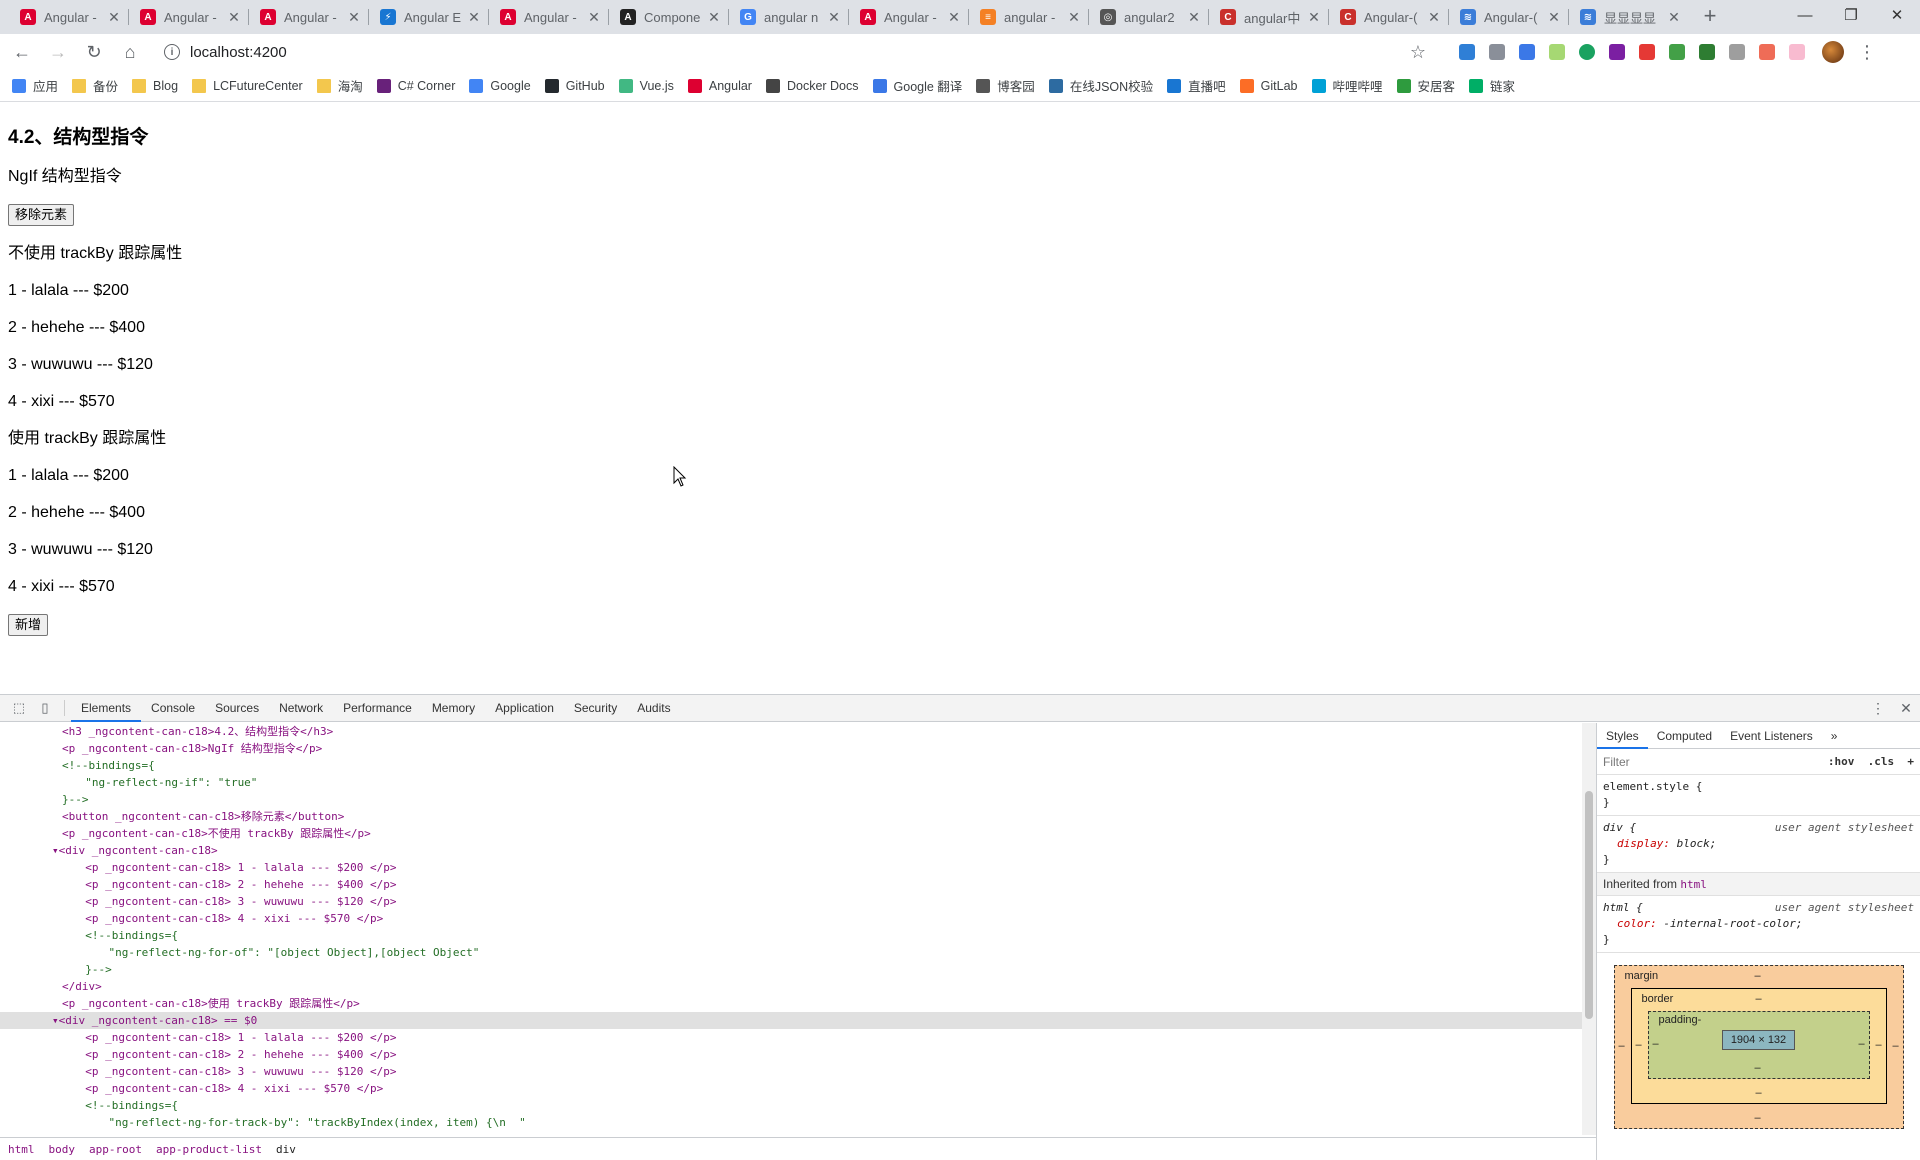 The width and height of the screenshot is (1920, 1160). What do you see at coordinates (1758, 844) in the screenshot?
I see `rule-declaration: display: block;` at bounding box center [1758, 844].